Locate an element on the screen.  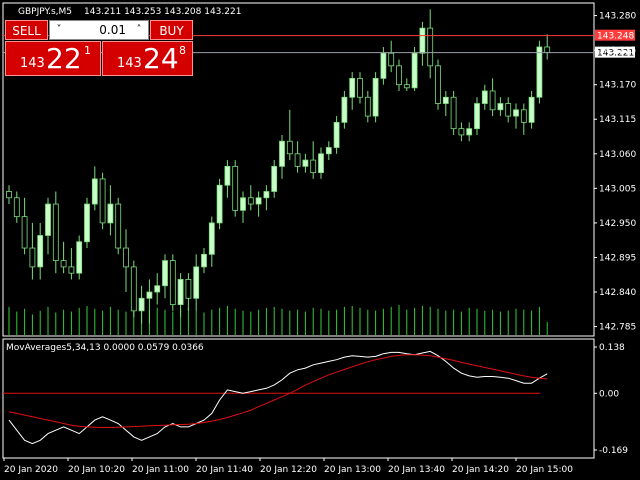
lot-size-input is located at coordinates (99, 30).